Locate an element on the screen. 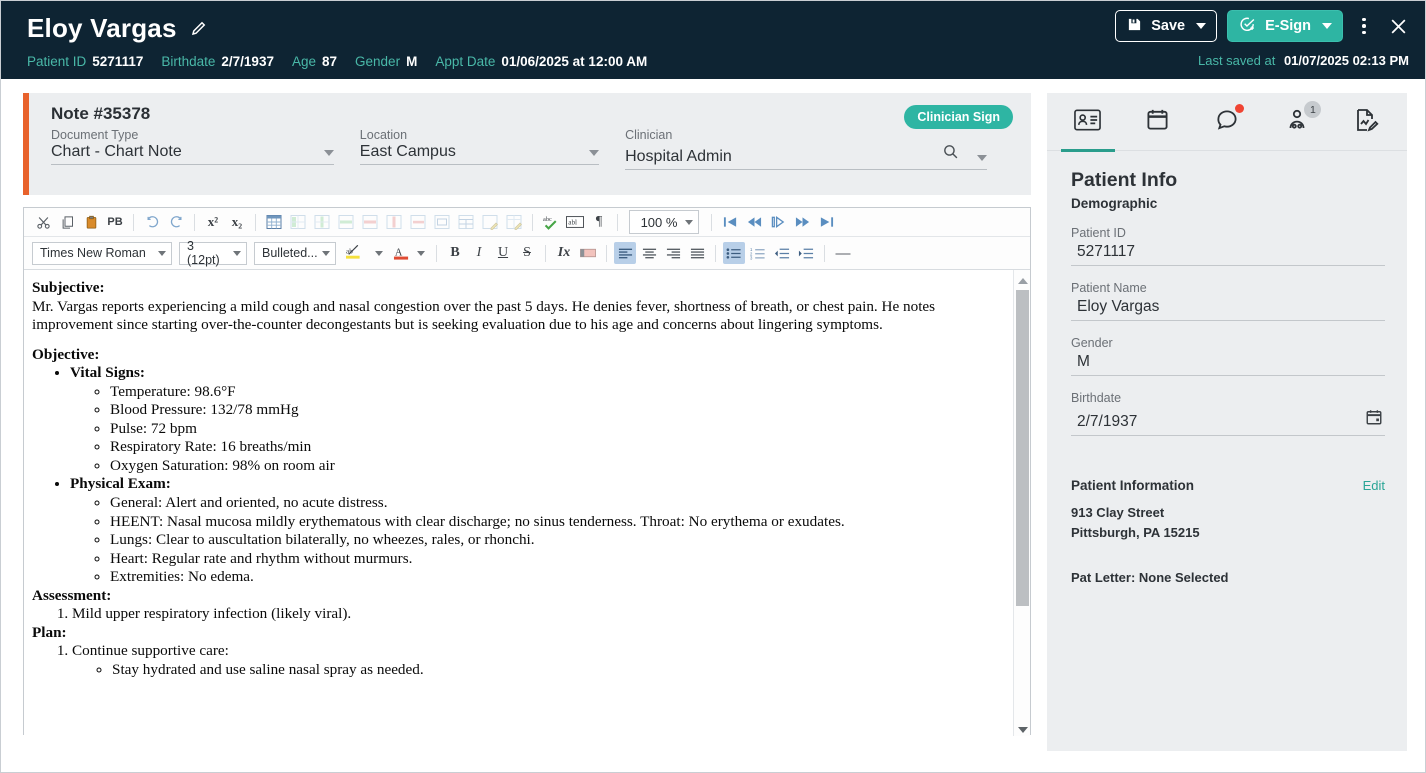  calendar-icon is located at coordinates (1374, 419).